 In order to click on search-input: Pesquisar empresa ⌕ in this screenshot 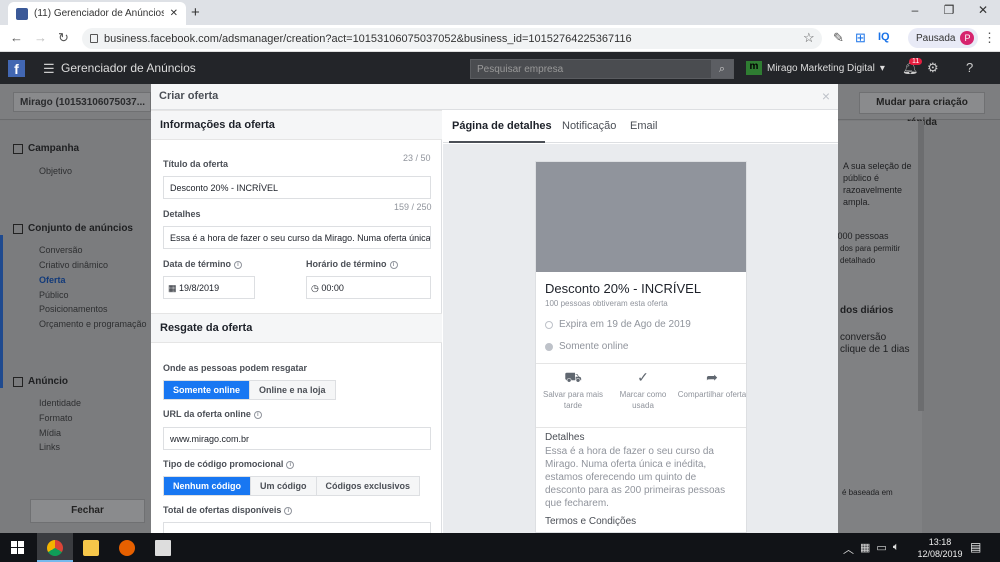, I will do `click(602, 69)`.